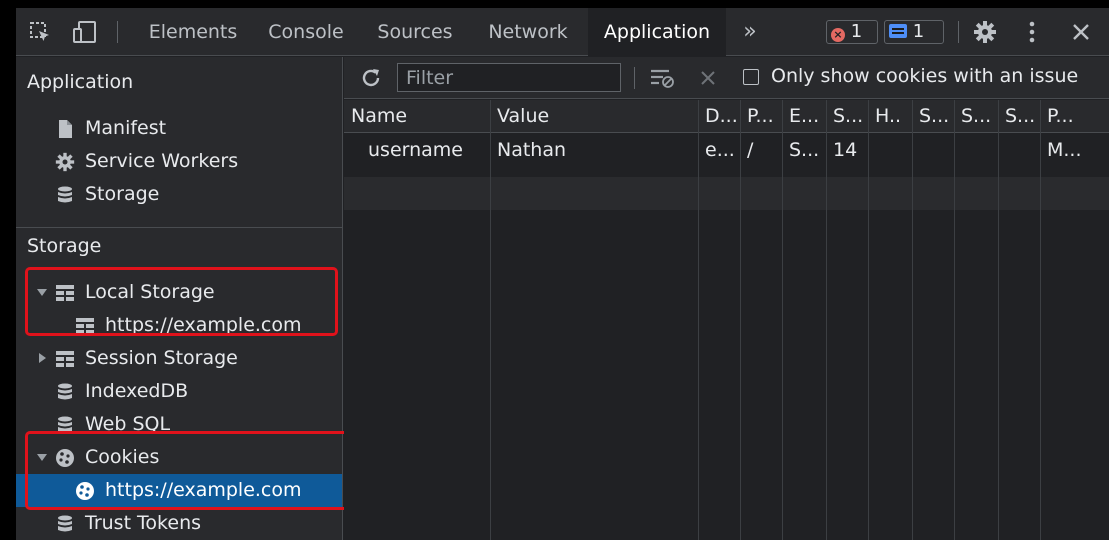 This screenshot has height=540, width=1109. Describe the element at coordinates (122, 457) in the screenshot. I see `sidebar-item-label: Cookies` at that location.